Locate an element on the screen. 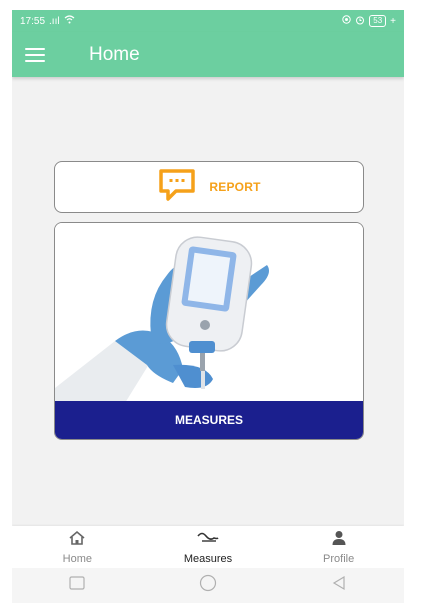  nav-measures: Measures is located at coordinates (208, 547).